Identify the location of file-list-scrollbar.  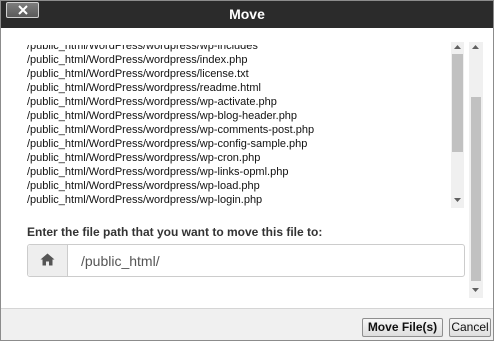
(457, 125).